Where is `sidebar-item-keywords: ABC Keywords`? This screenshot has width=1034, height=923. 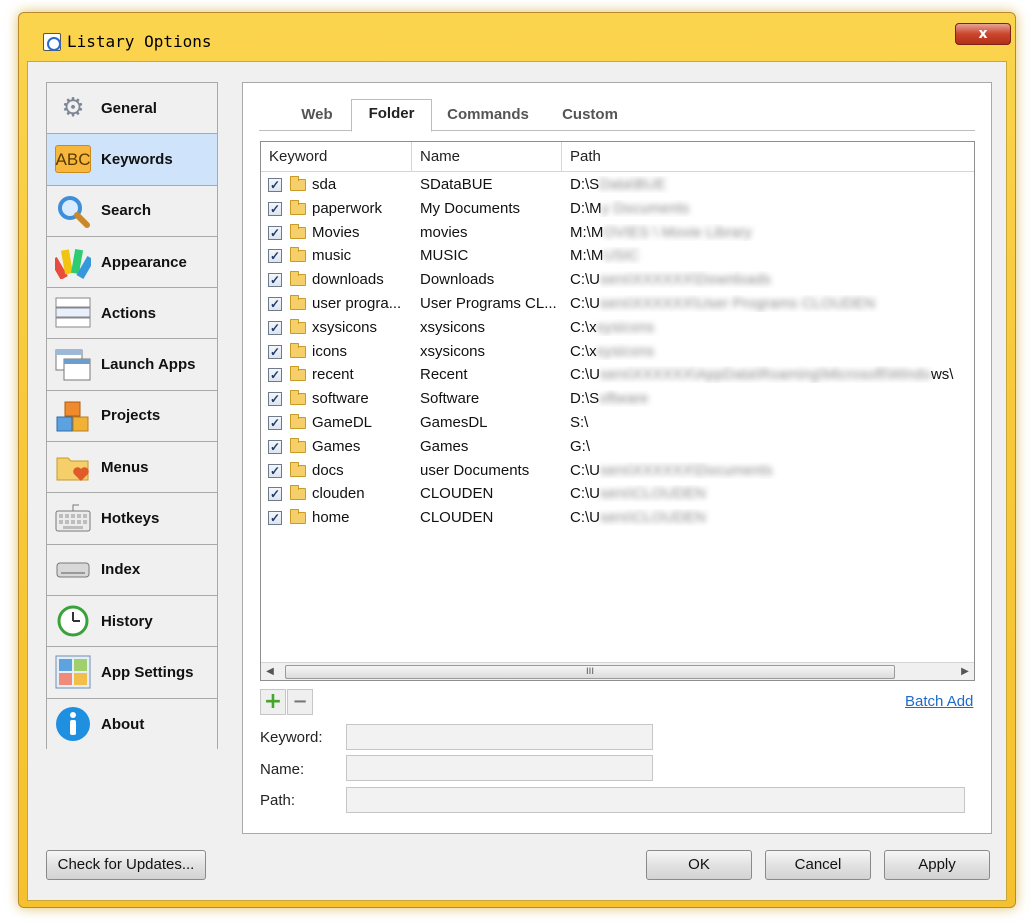 sidebar-item-keywords: ABC Keywords is located at coordinates (132, 160).